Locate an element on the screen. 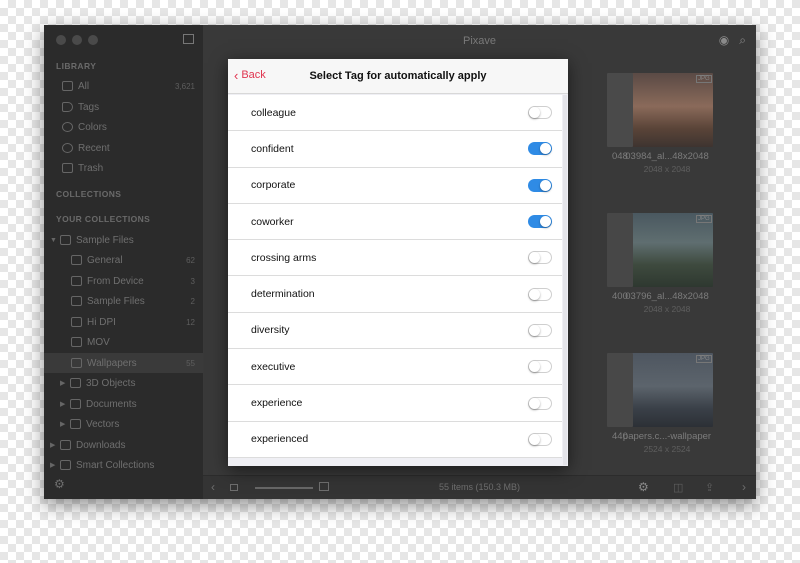  library-heading: LIBRARY is located at coordinates (76, 66).